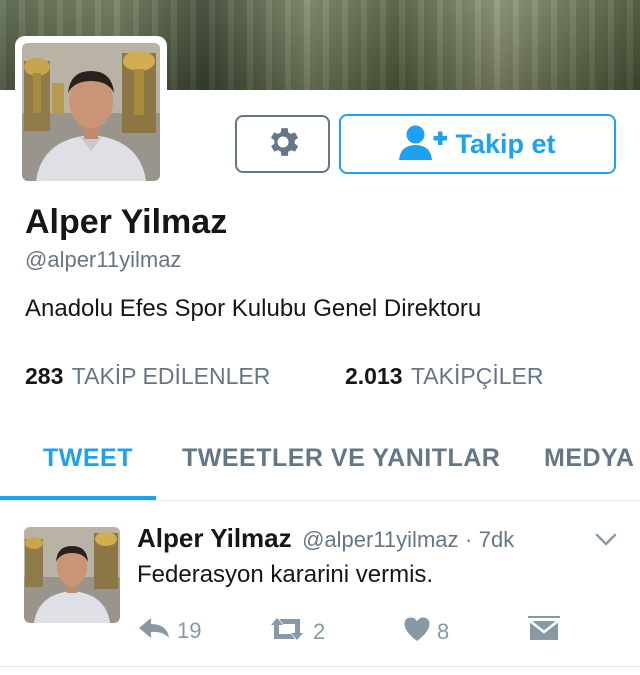 The width and height of the screenshot is (640, 675). I want to click on tweet-header: Alper Yilmaz @alper11yilmaz · 7dk, so click(325, 538).